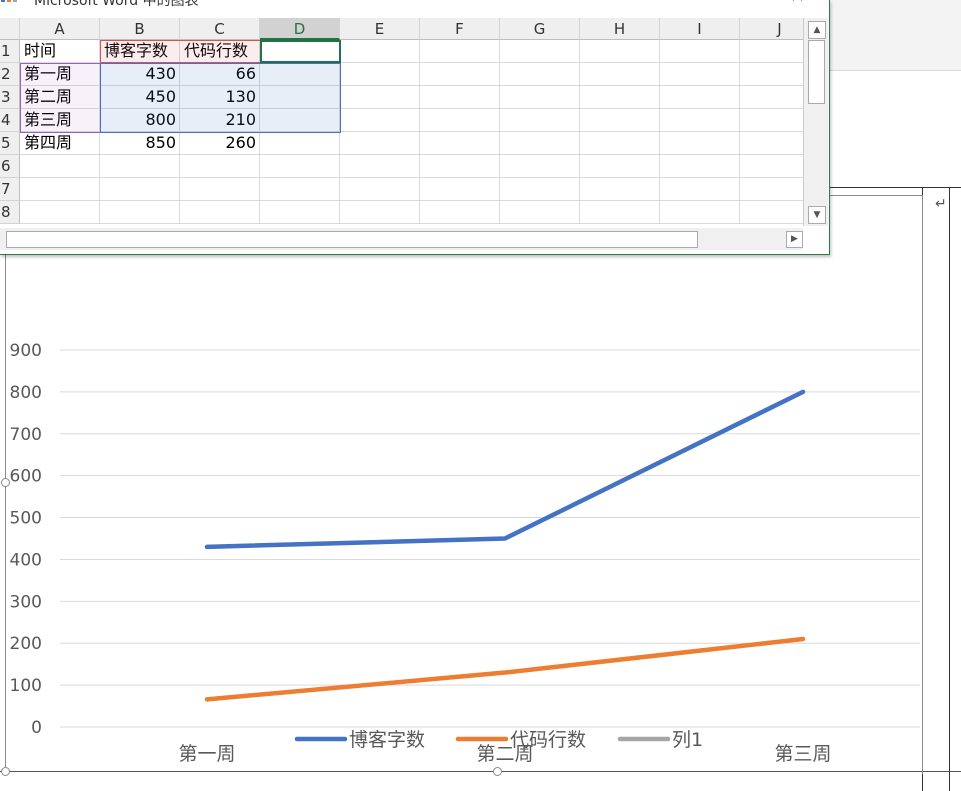 The image size is (961, 791). What do you see at coordinates (540, 29) in the screenshot?
I see `column-header-g: G` at bounding box center [540, 29].